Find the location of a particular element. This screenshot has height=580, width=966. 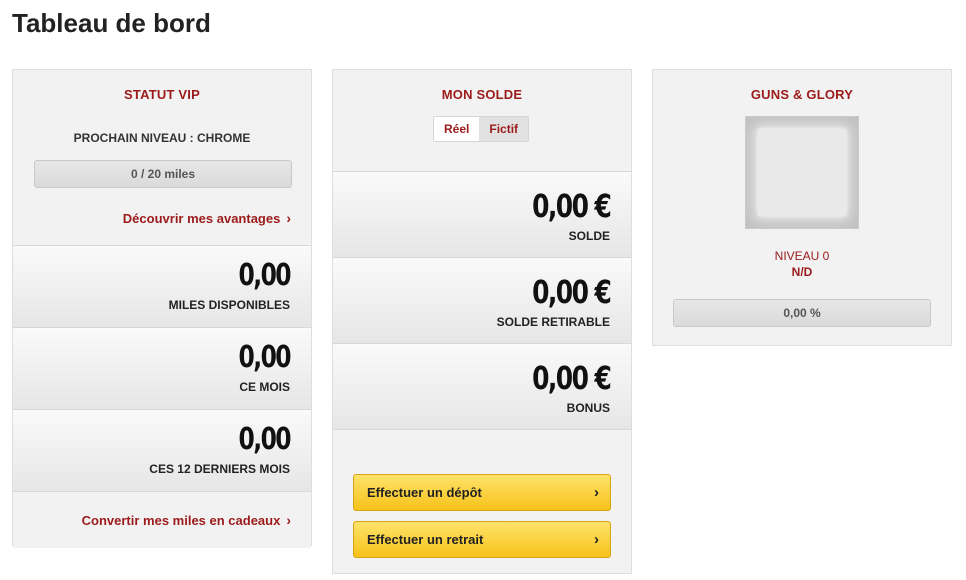

vip-progress-text: 0 / 20 miles is located at coordinates (163, 174).